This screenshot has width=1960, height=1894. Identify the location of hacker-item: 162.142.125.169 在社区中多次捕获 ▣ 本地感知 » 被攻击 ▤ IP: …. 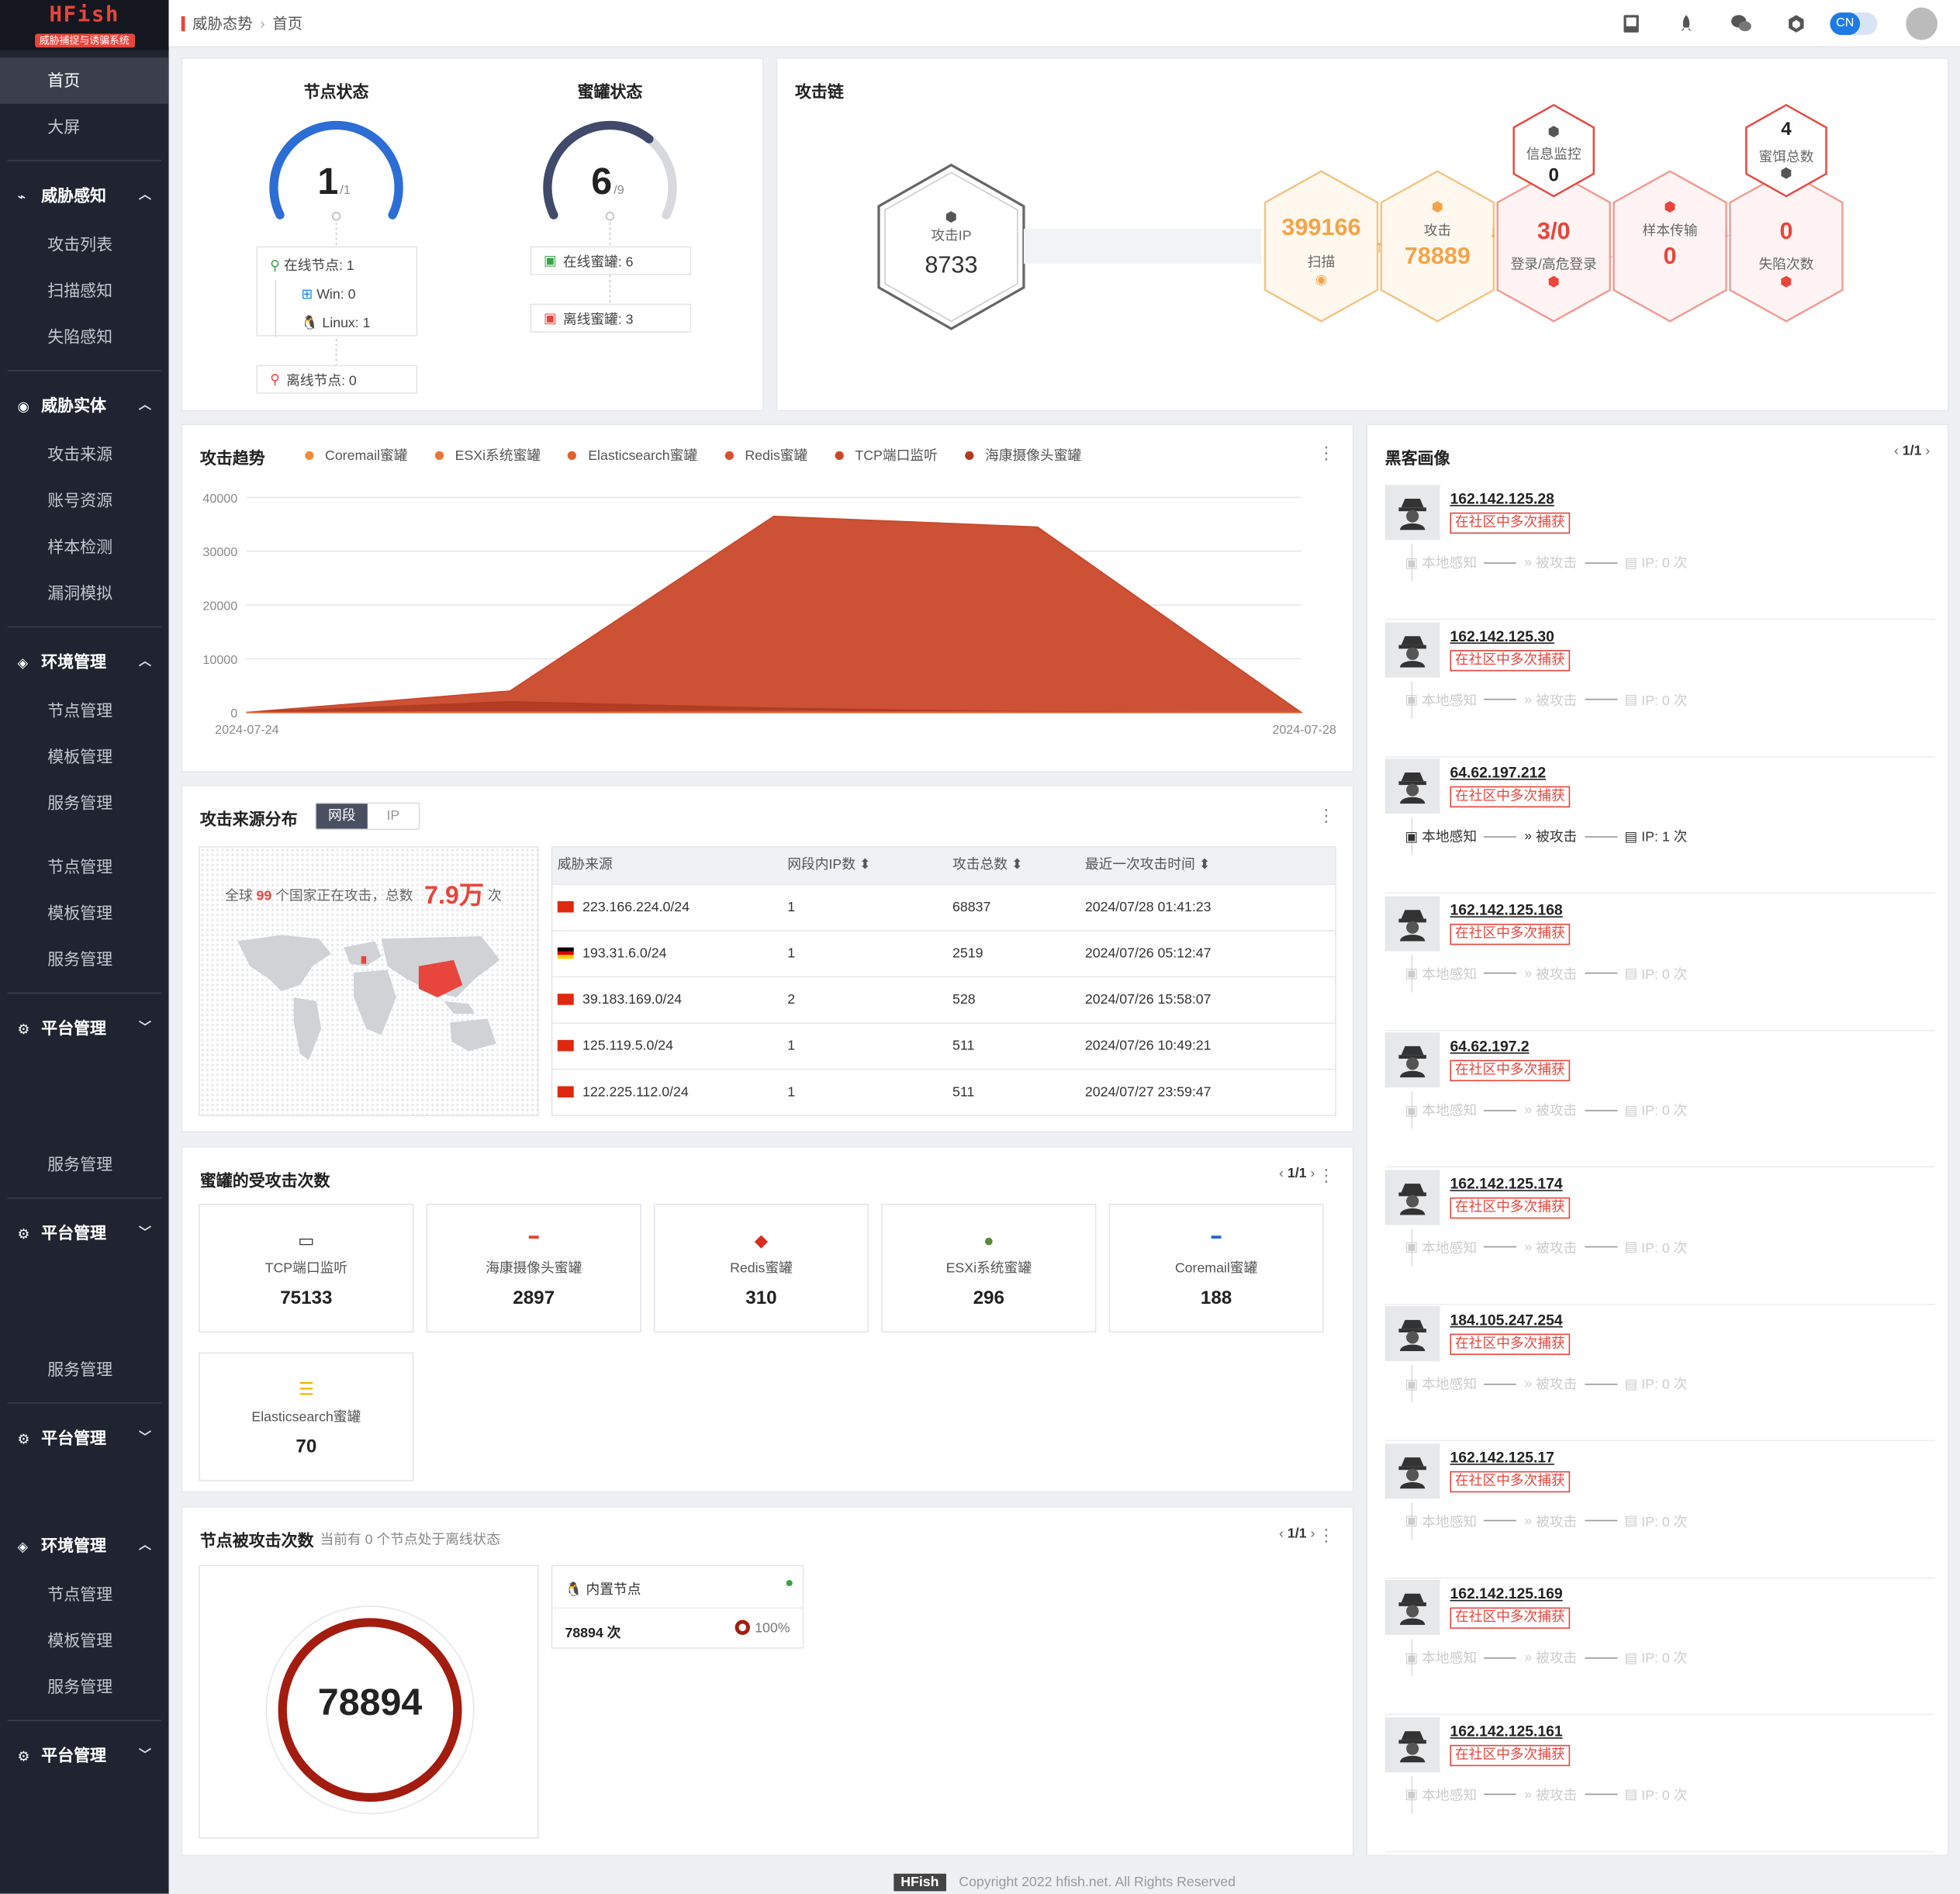
(1660, 1648).